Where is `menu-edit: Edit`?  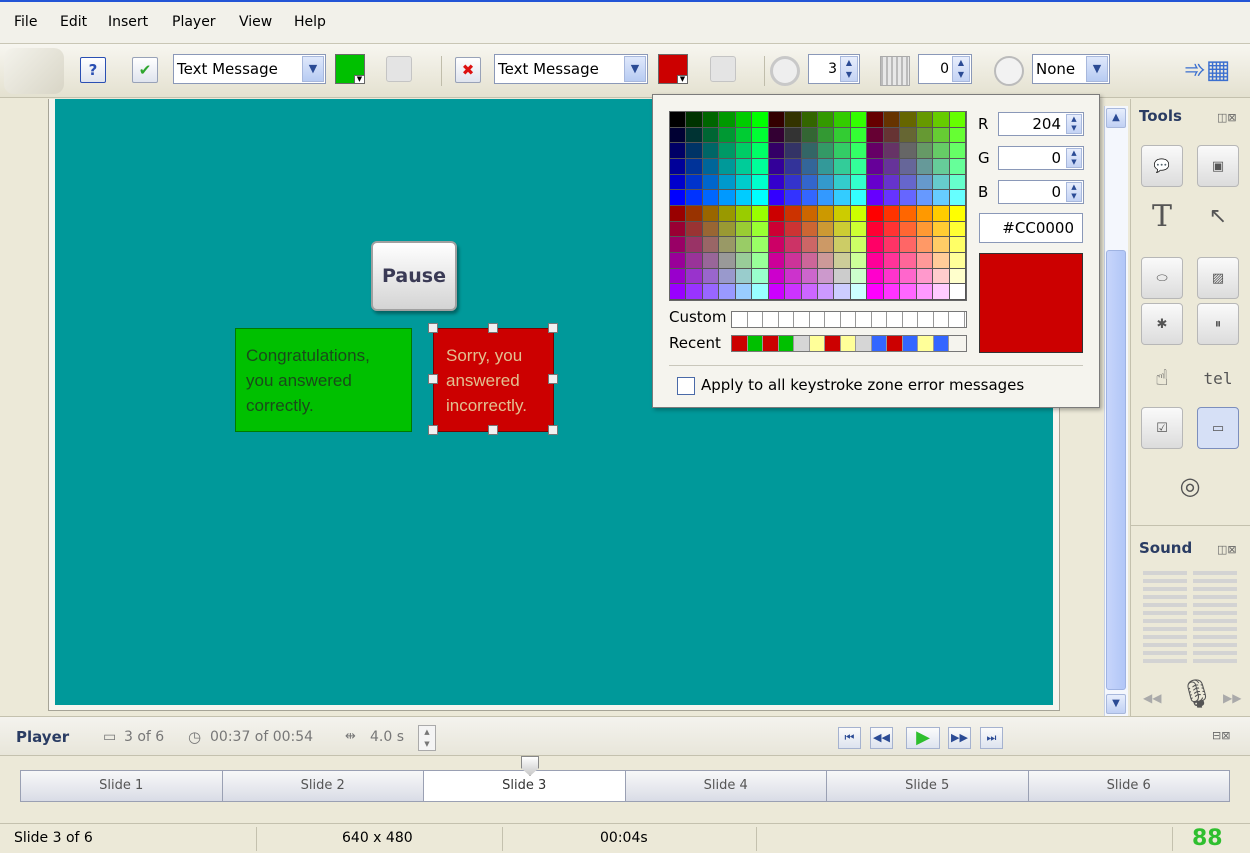
menu-edit: Edit is located at coordinates (73, 22).